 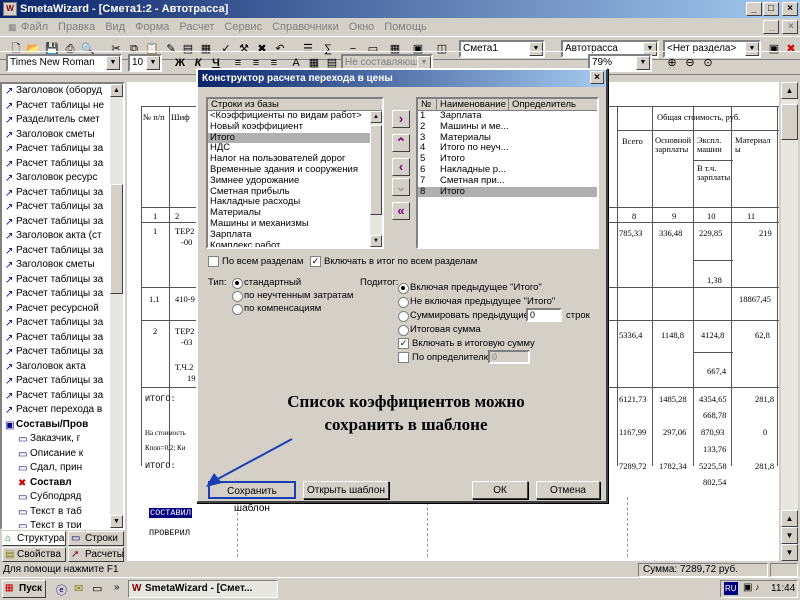 I want to click on tree-scroll-up: ▲, so click(x=116, y=90).